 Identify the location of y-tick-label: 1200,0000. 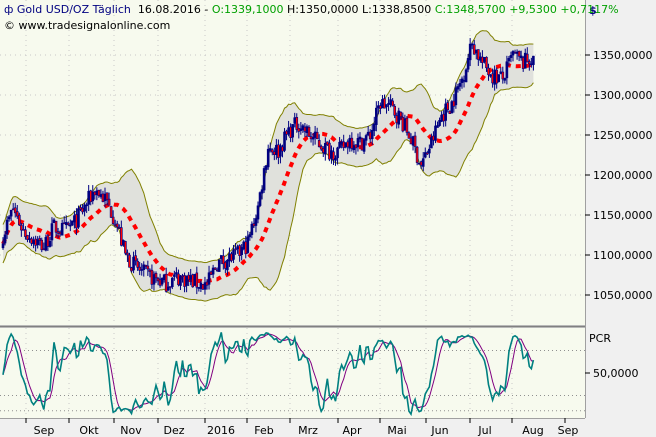
(623, 175).